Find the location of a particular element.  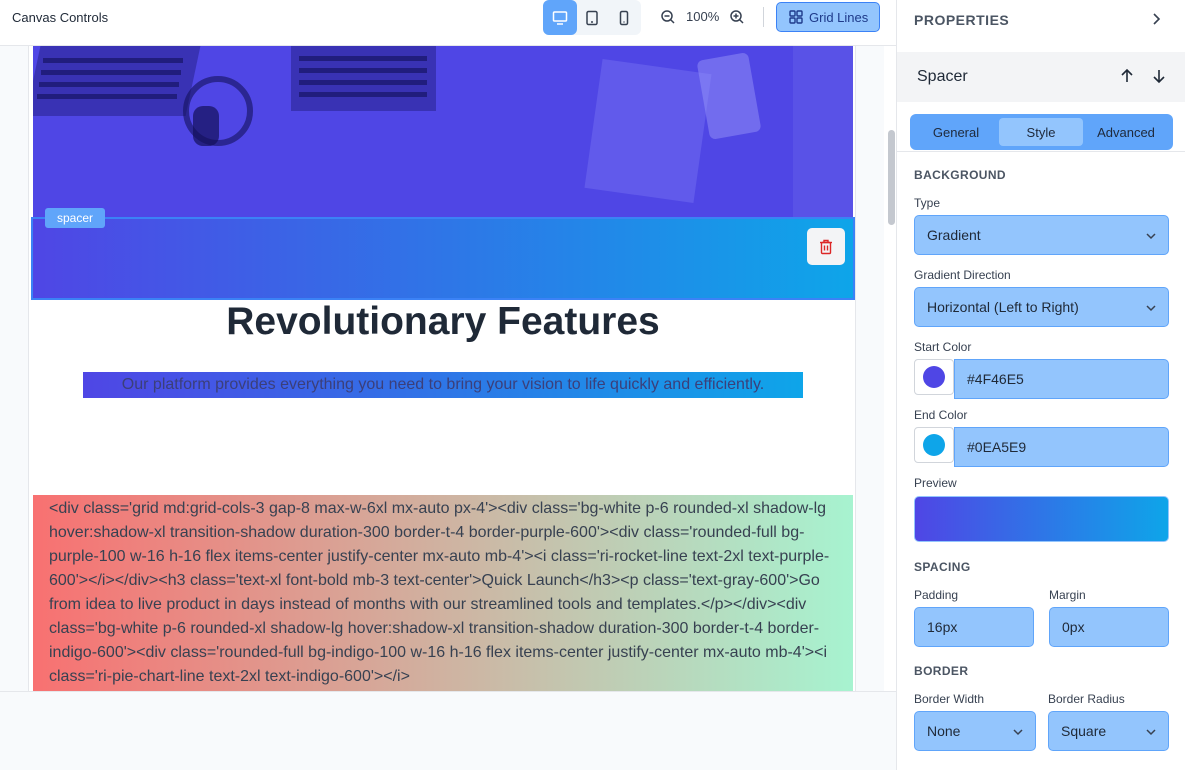

preview-label: Preview is located at coordinates (935, 483).